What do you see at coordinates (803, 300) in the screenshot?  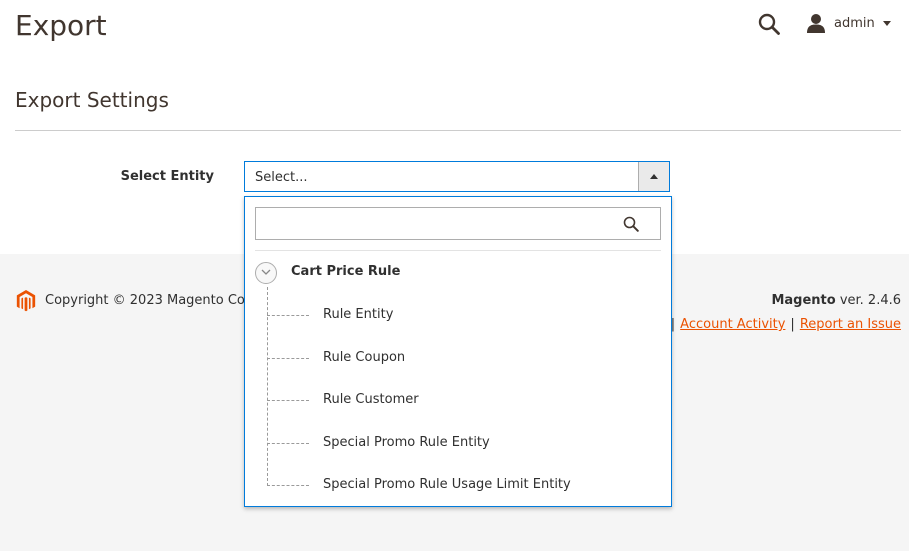 I see `footer-brand: Magento` at bounding box center [803, 300].